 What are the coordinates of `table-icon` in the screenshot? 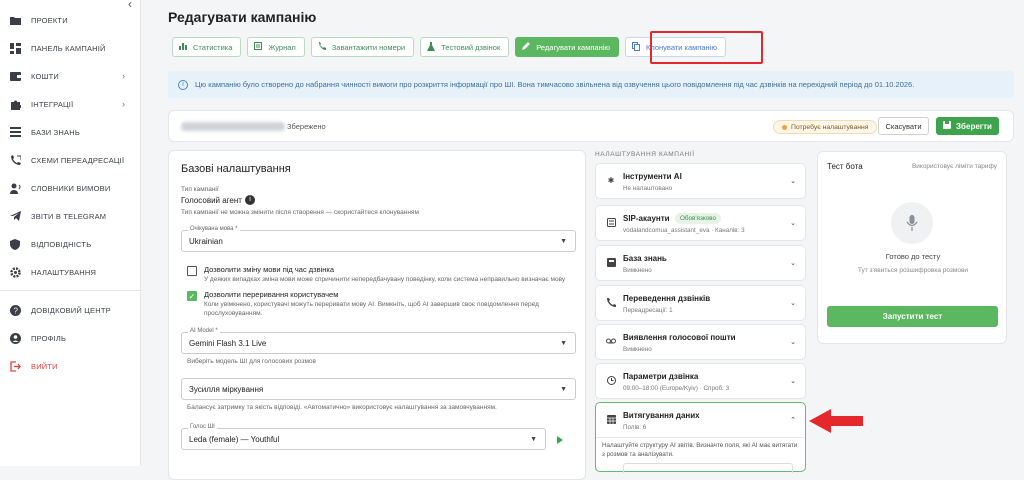 It's located at (611, 420).